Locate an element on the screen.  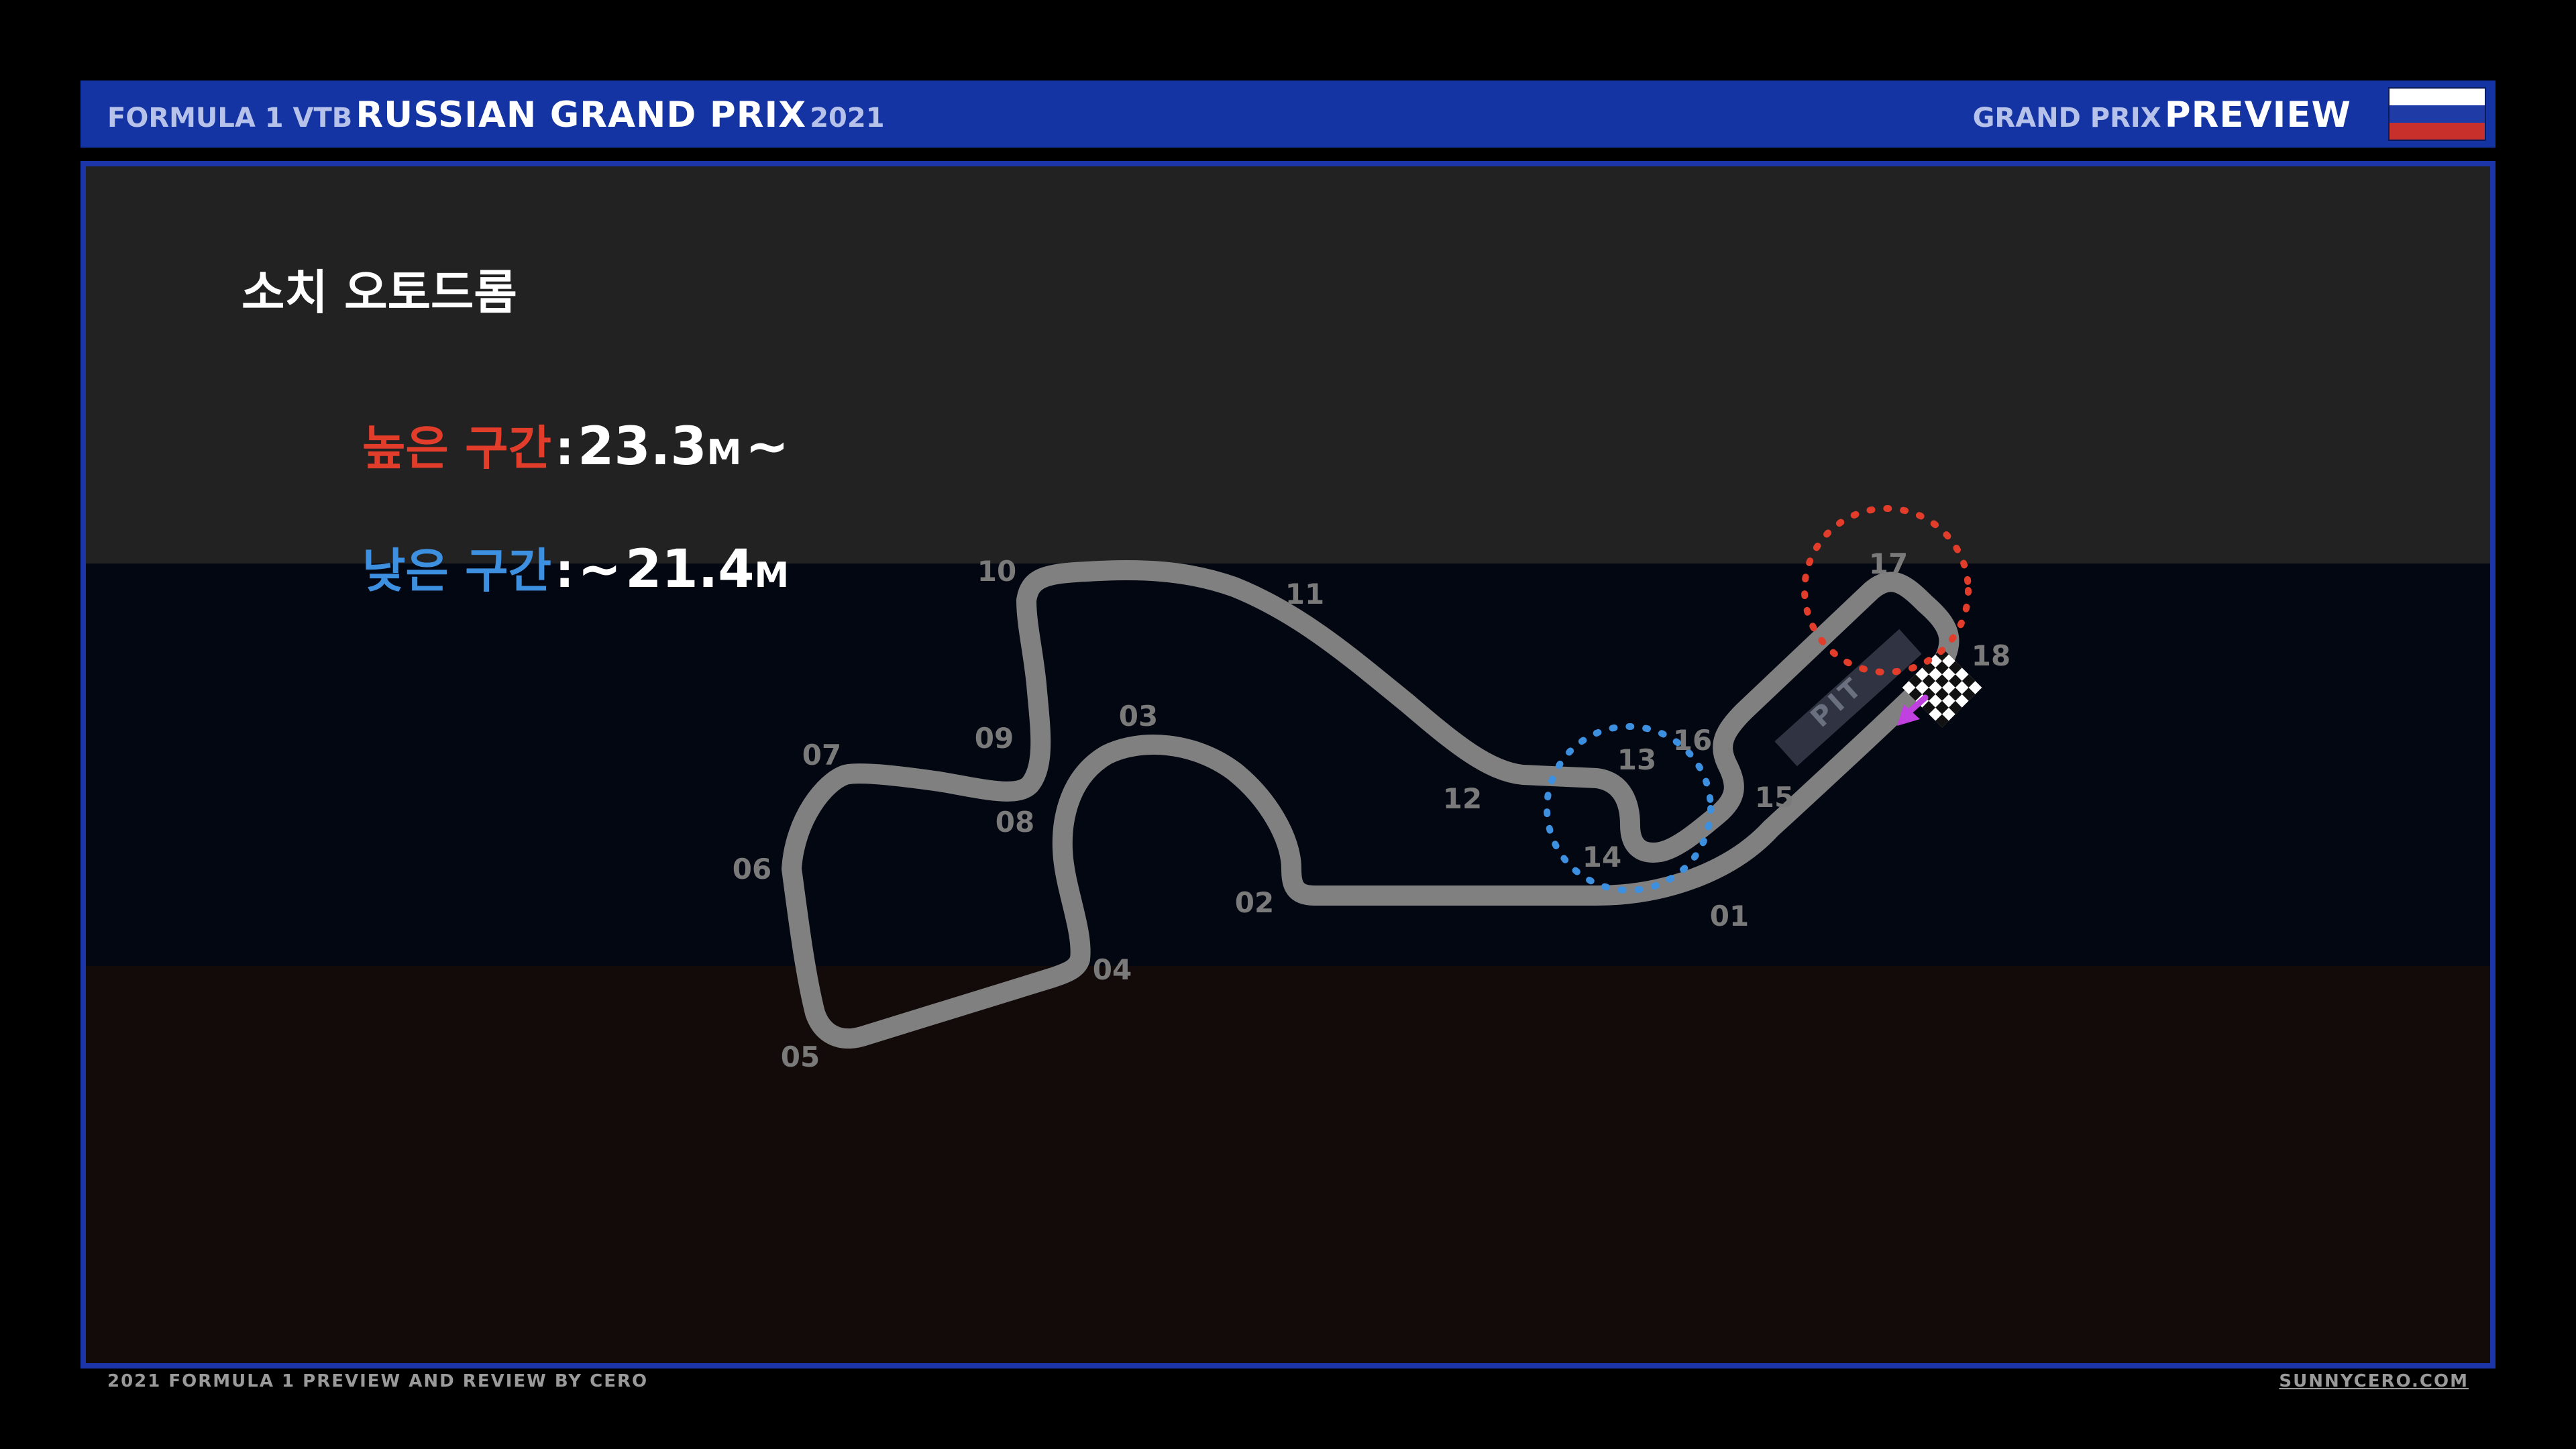
turn-label: 18 is located at coordinates (1991, 655).